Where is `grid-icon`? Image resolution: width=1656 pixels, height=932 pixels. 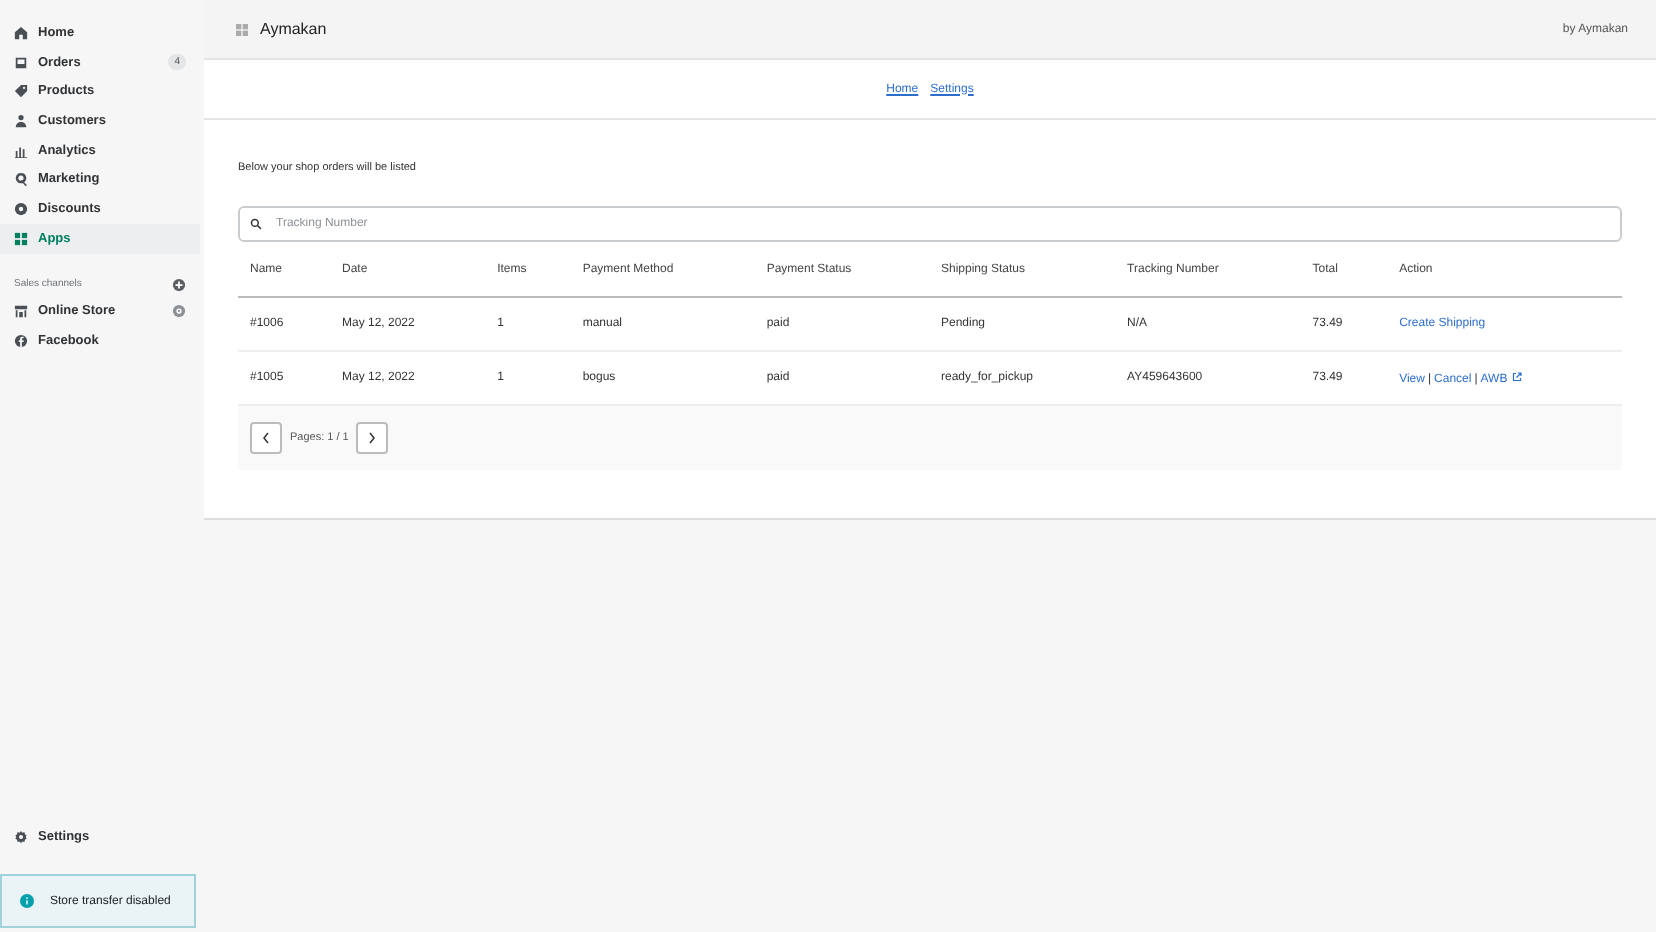
grid-icon is located at coordinates (242, 29).